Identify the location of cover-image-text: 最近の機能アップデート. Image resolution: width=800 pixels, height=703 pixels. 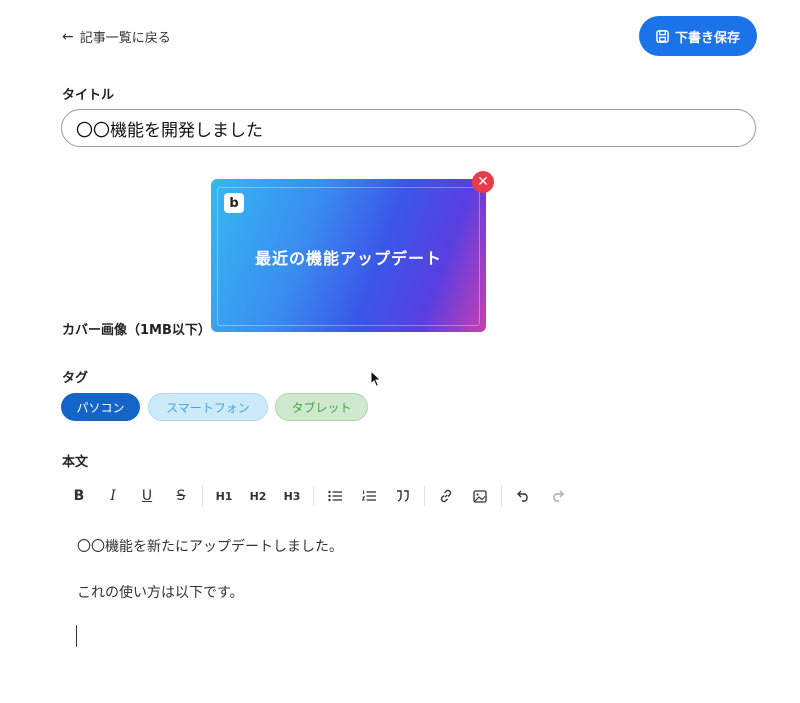
(348, 258).